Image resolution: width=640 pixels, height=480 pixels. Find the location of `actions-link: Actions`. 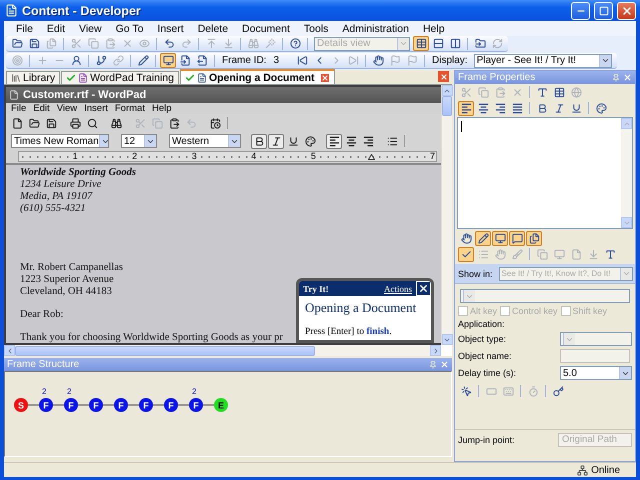

actions-link: Actions is located at coordinates (398, 288).